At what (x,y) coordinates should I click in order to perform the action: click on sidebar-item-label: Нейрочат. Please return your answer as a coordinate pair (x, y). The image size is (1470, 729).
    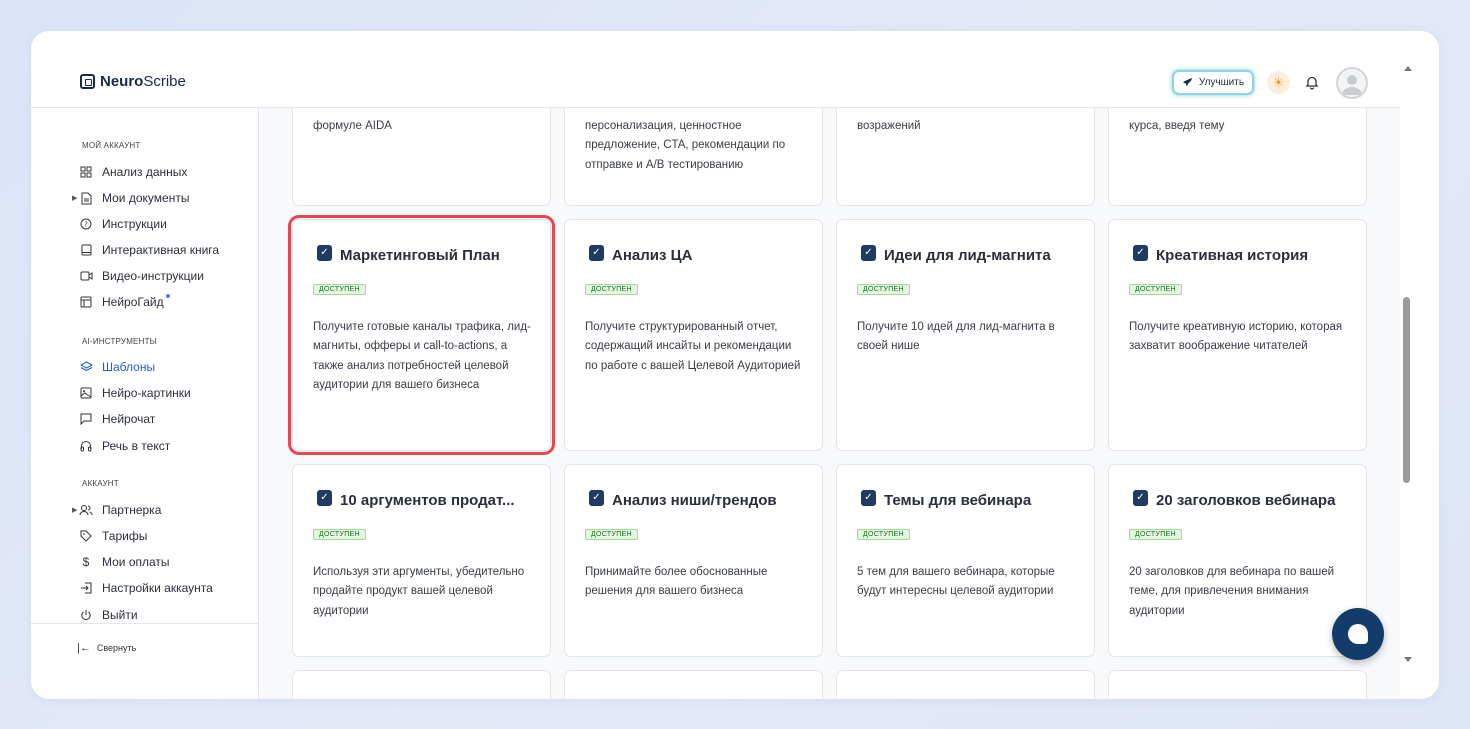
    Looking at the image, I should click on (129, 419).